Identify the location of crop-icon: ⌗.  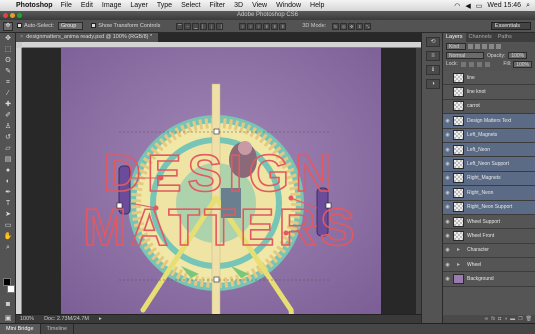
(8, 83).